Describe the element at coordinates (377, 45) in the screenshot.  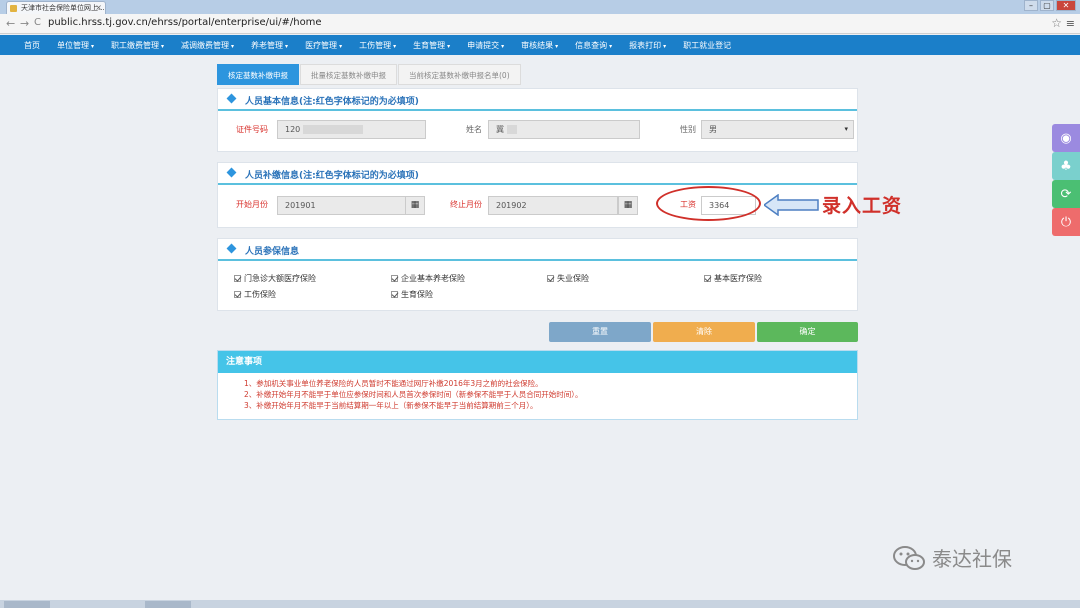
I see `nav-item-6: 工伤管理 ▾` at that location.